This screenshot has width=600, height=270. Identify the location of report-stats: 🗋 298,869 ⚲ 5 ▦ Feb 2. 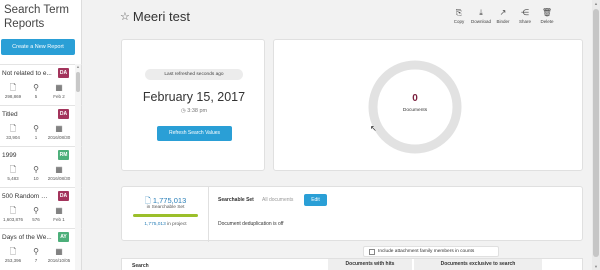
(36, 91).